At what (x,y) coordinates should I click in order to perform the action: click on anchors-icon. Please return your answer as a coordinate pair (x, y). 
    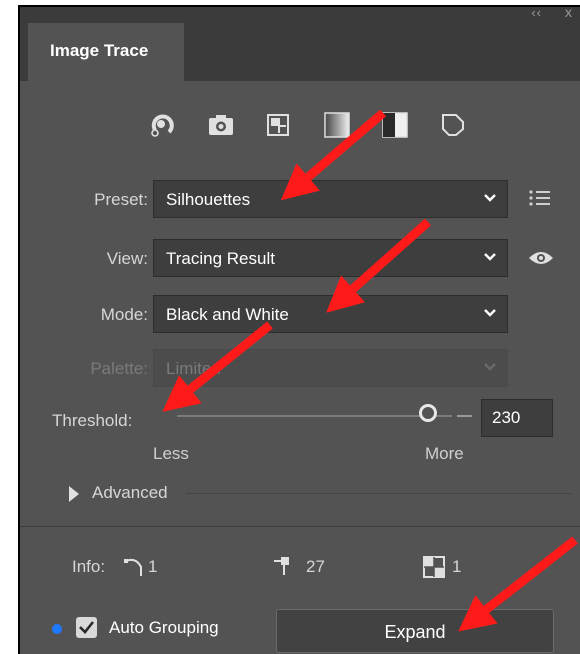
    Looking at the image, I should click on (284, 568).